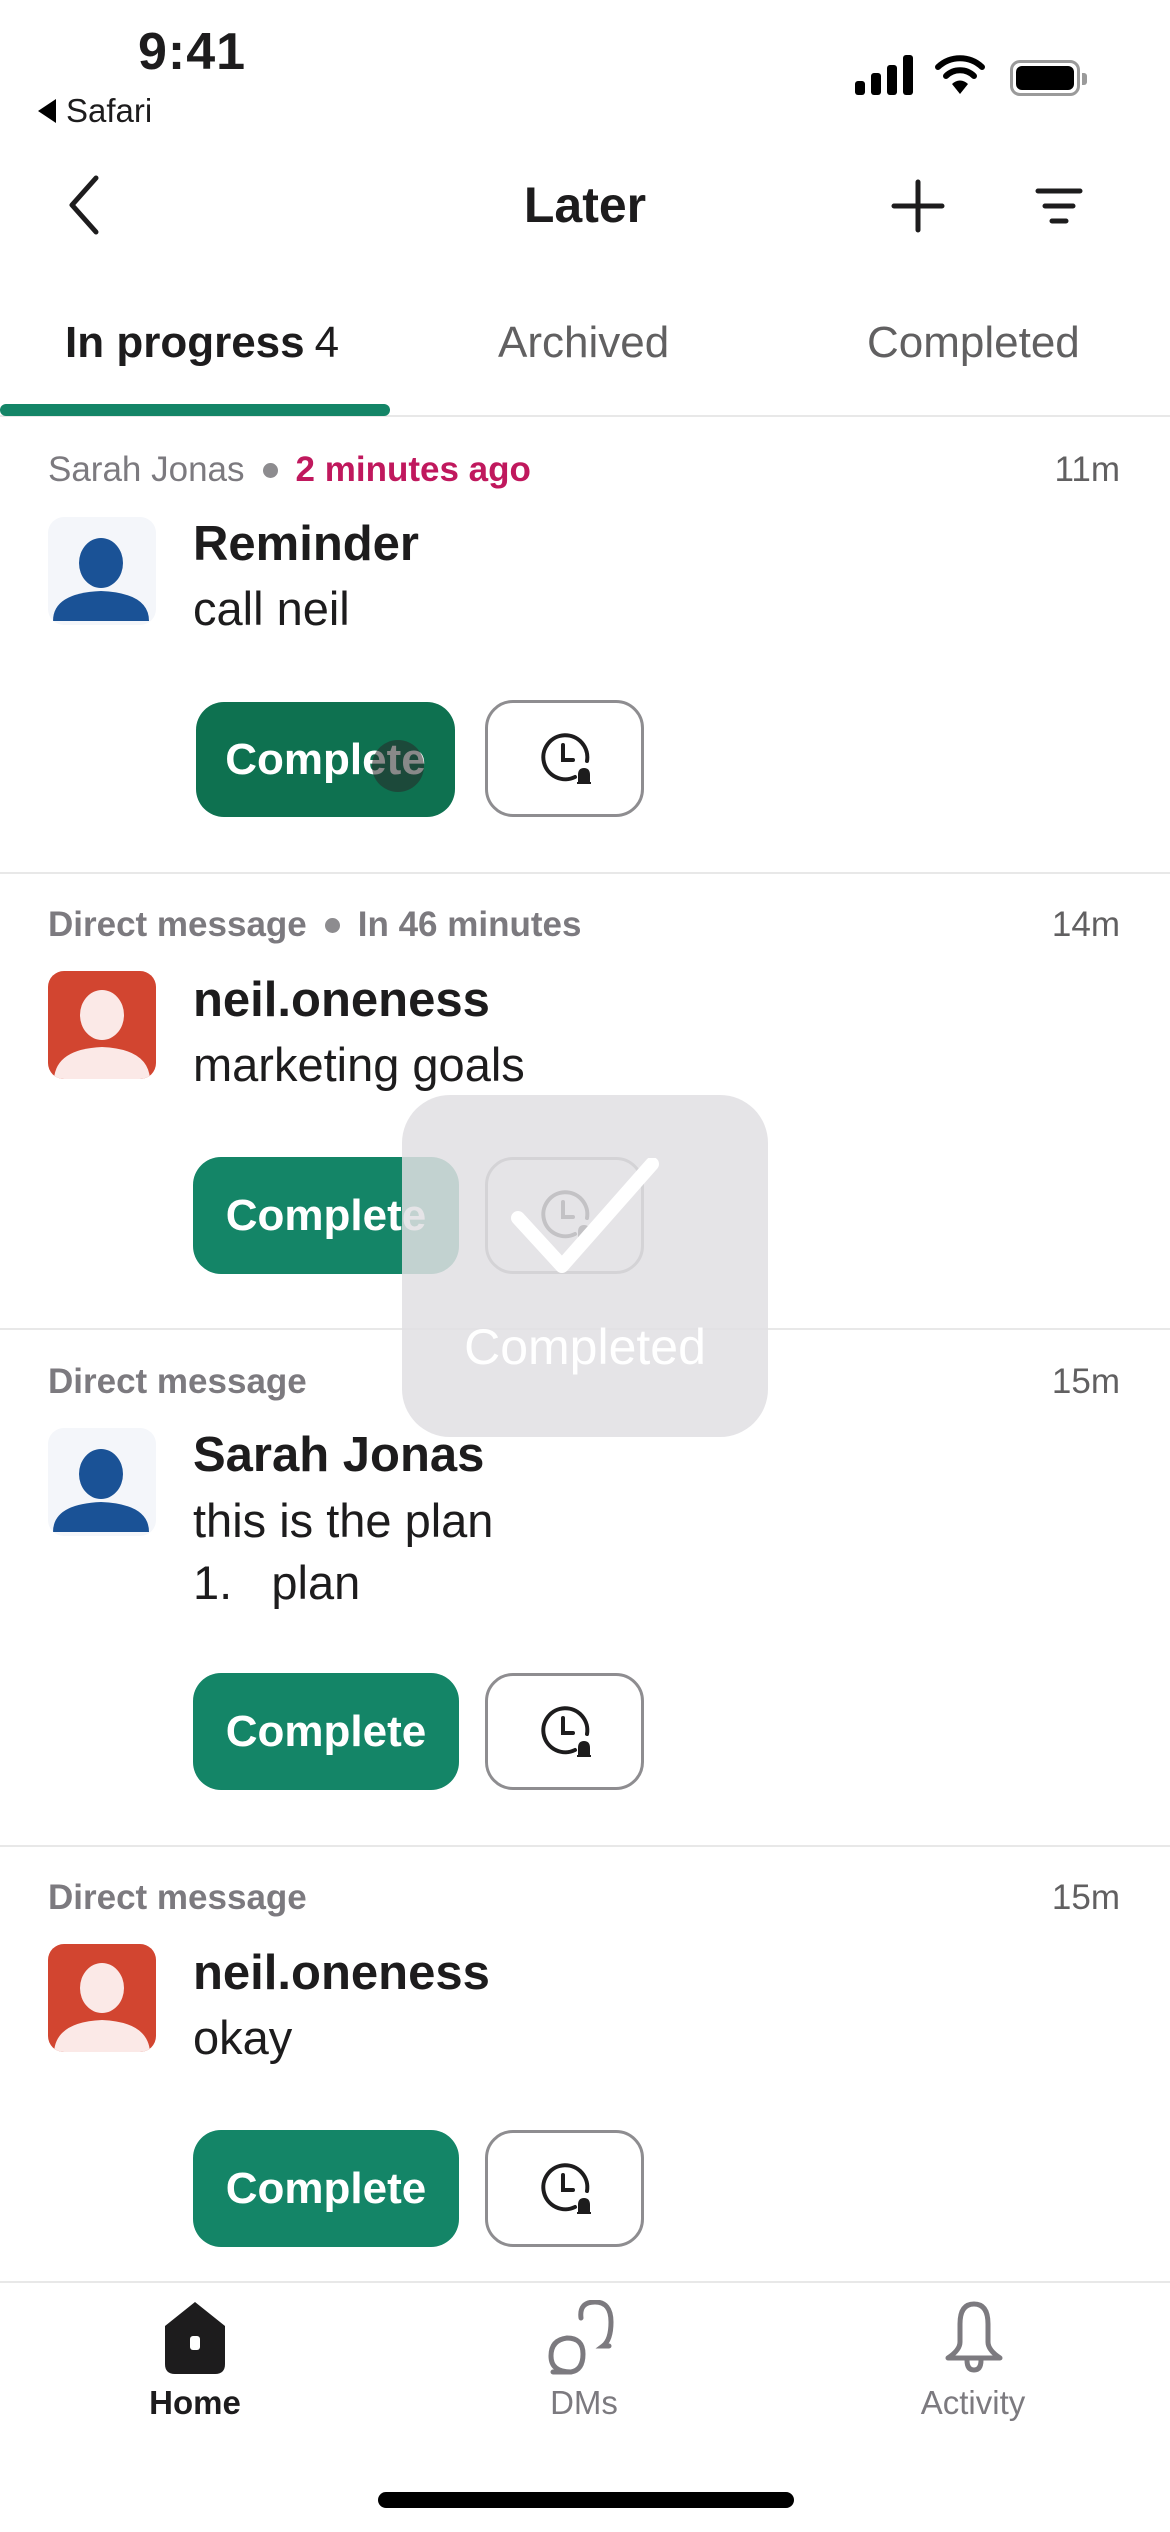 The image size is (1170, 2532). Describe the element at coordinates (585, 1347) in the screenshot. I see `completed-hud-label: Completed` at that location.